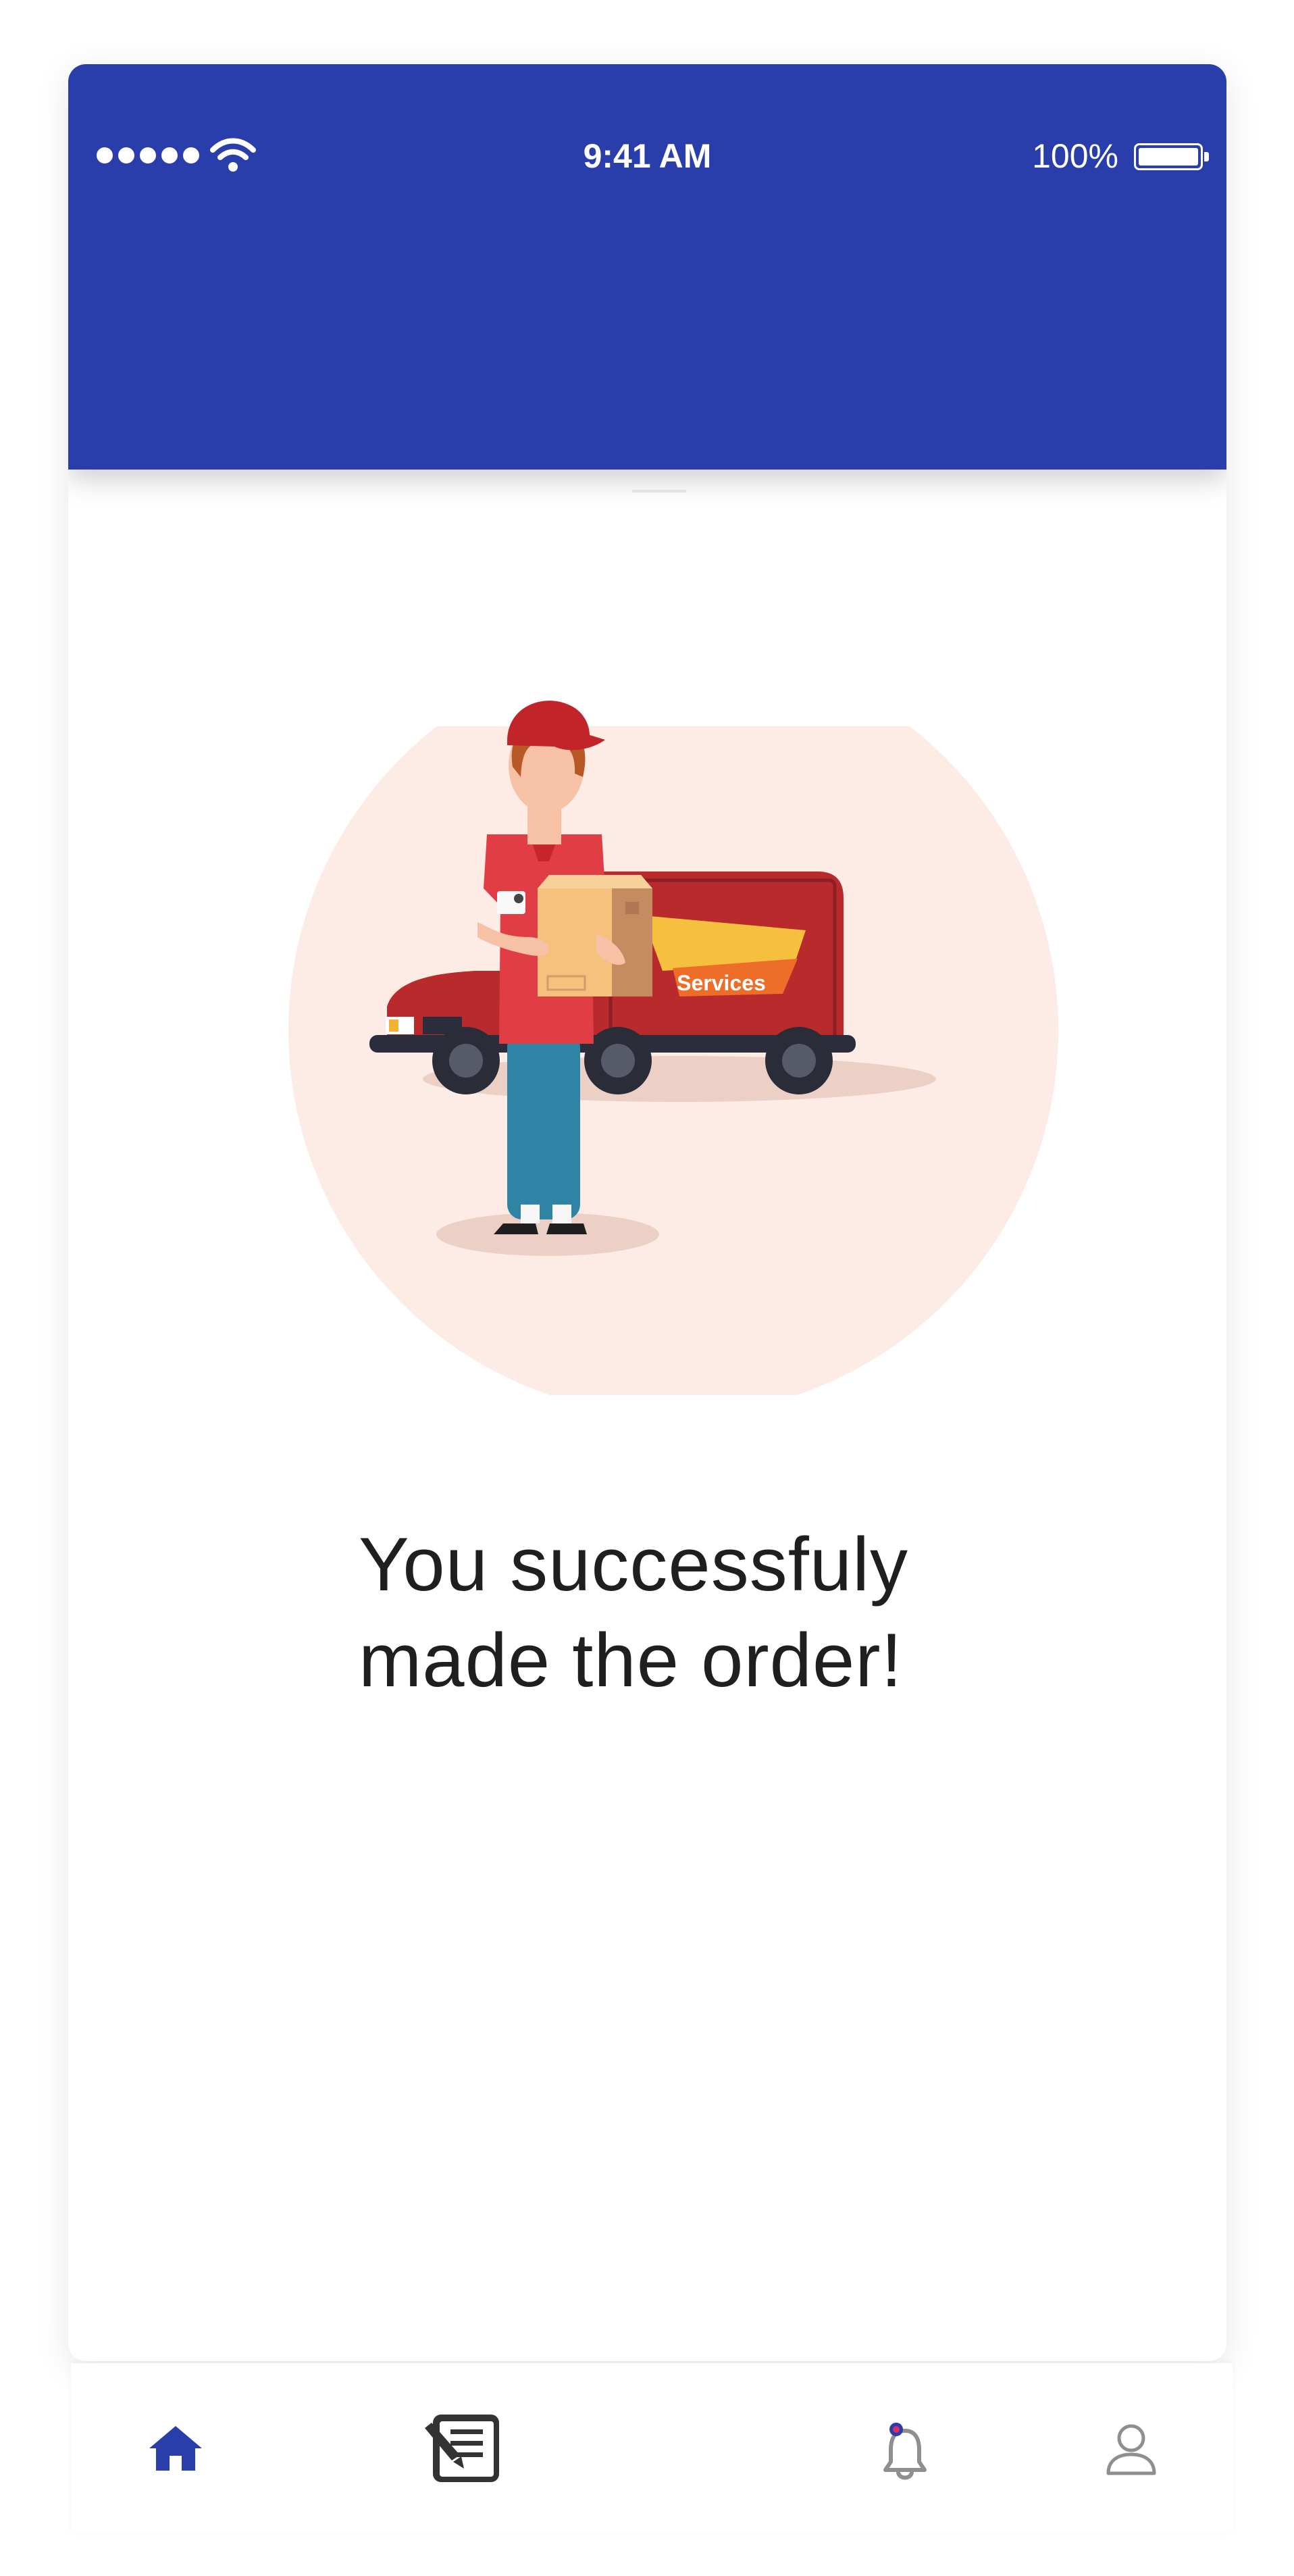 The image size is (1294, 2576). I want to click on profile-icon, so click(1131, 2449).